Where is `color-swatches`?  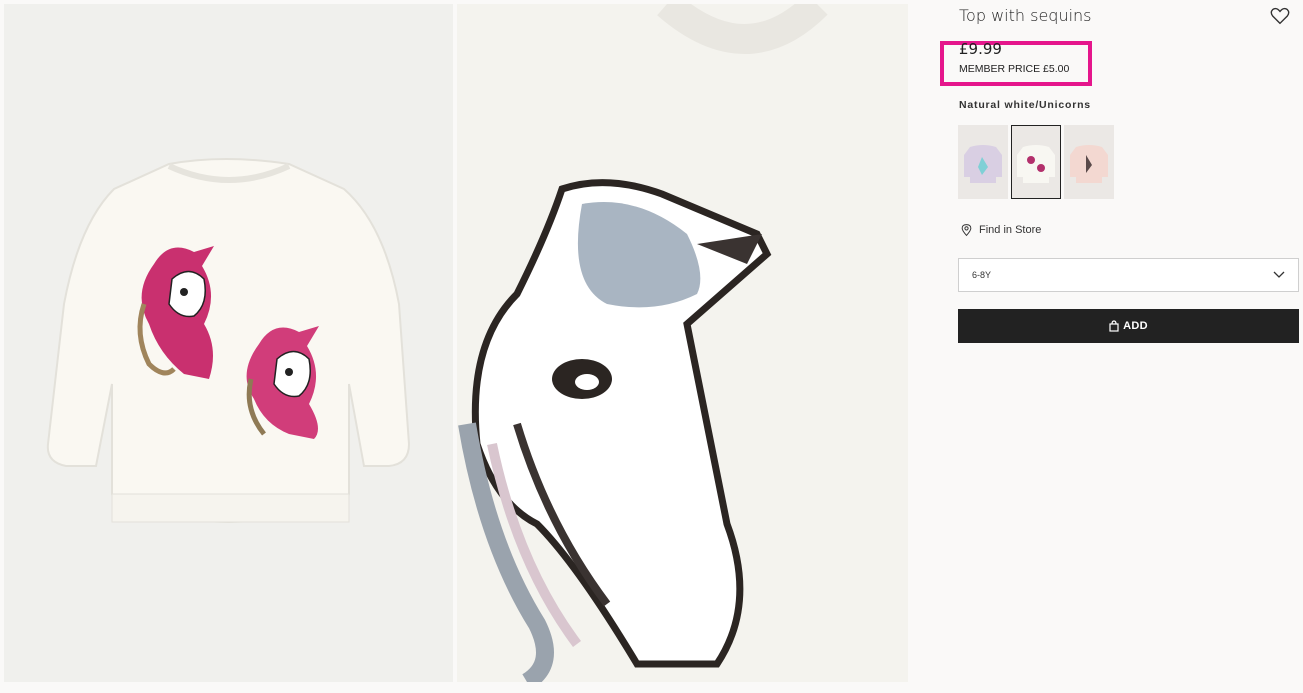
color-swatches is located at coordinates (1036, 162).